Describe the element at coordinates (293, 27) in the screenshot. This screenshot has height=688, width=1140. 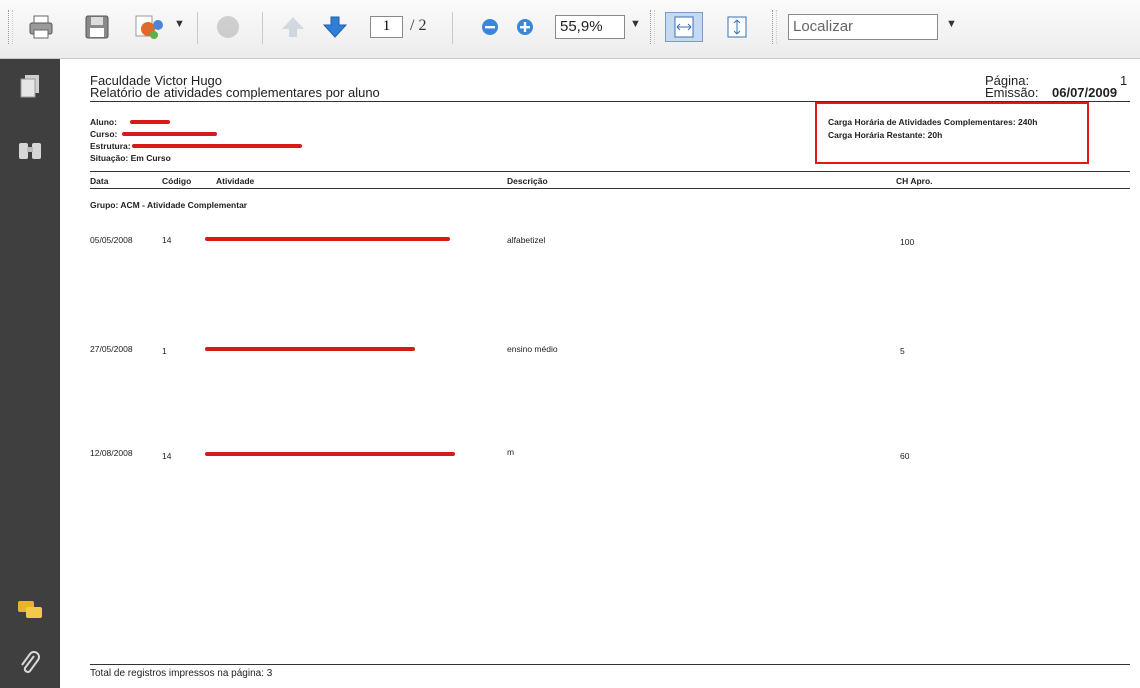
I see `prev-page-icon` at that location.